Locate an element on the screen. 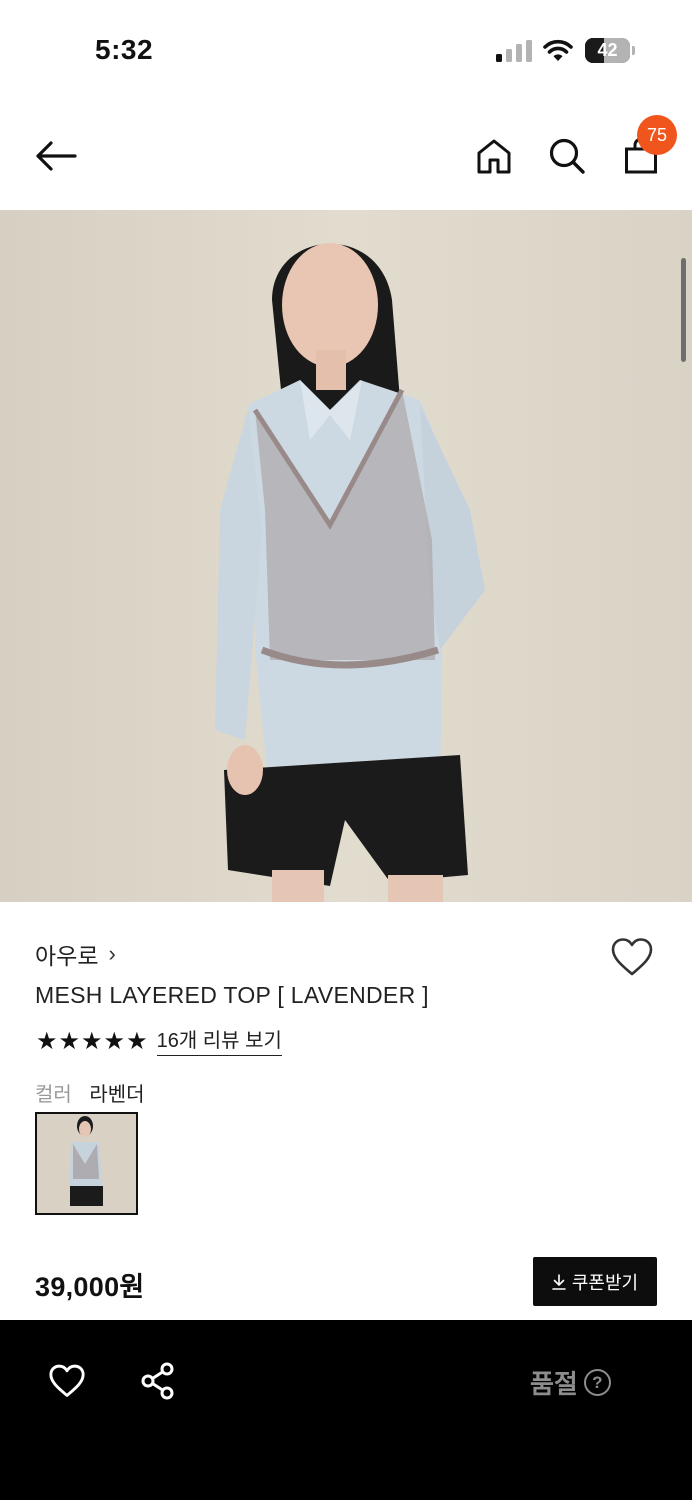  battery-level: 42 is located at coordinates (607, 50).